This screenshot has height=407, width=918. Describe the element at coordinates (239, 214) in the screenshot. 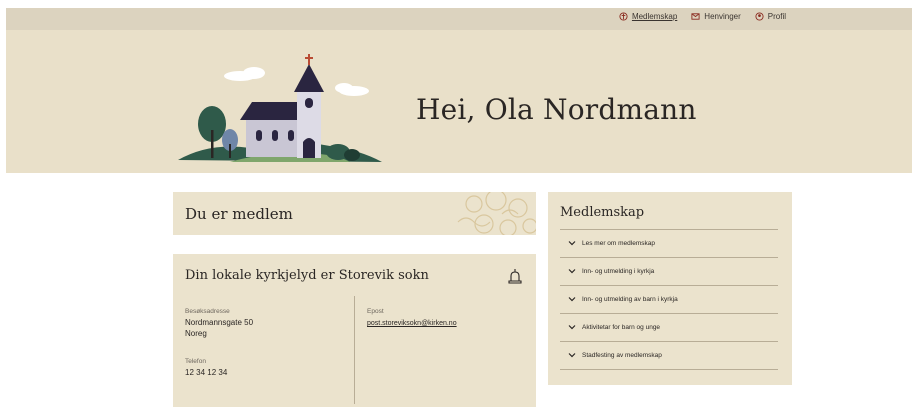

I see `member-status-title: Du er medlem` at that location.